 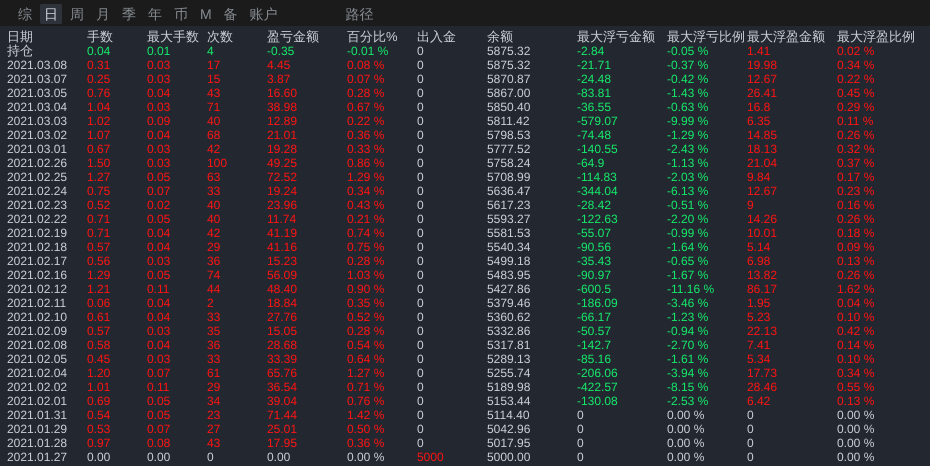 What do you see at coordinates (37, 387) in the screenshot?
I see `table-cell: 2021.02.02` at bounding box center [37, 387].